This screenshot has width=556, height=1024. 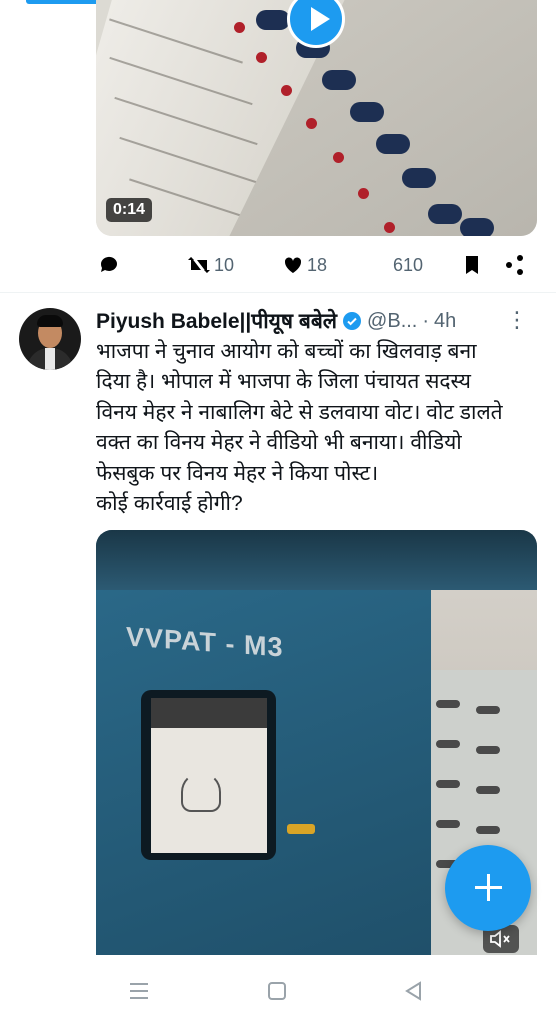 I want to click on tweet-text-line: फेसबुक पर विनय मेहर ने किया पोस्ट।, so click(x=237, y=473).